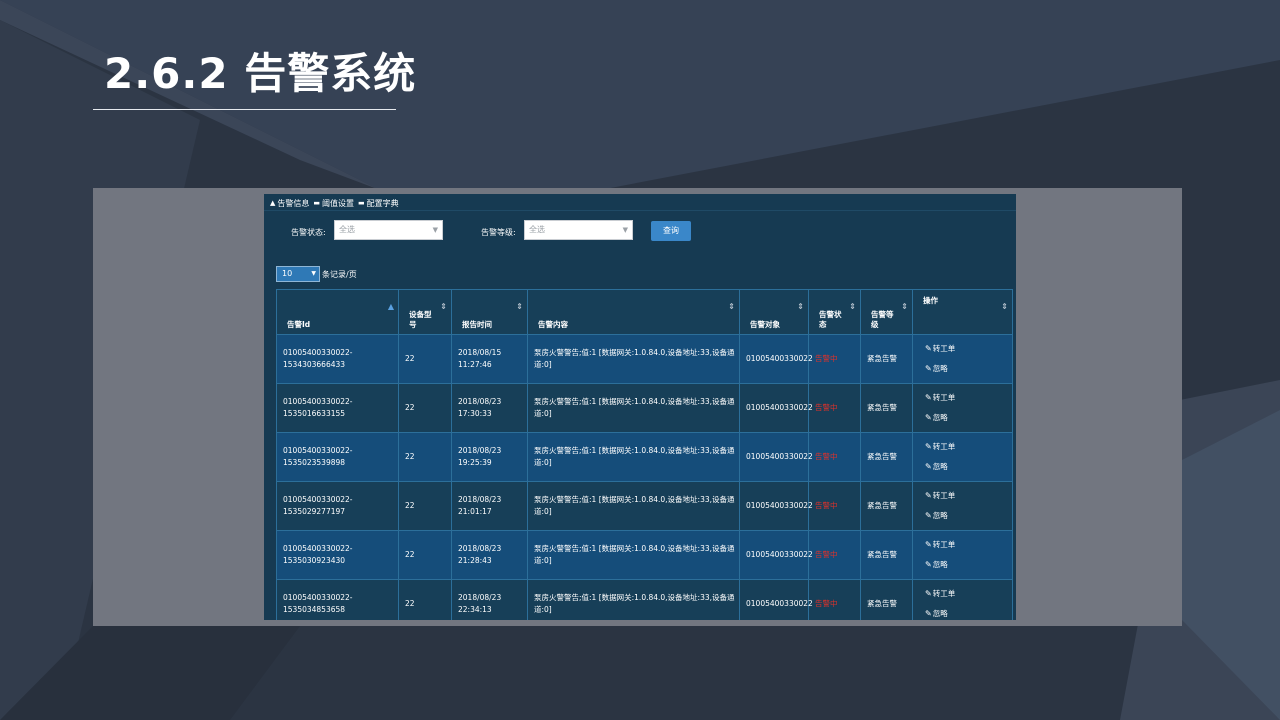 Image resolution: width=1280 pixels, height=720 pixels. What do you see at coordinates (578, 230) in the screenshot?
I see `level-filter-select: 全选 ▼` at bounding box center [578, 230].